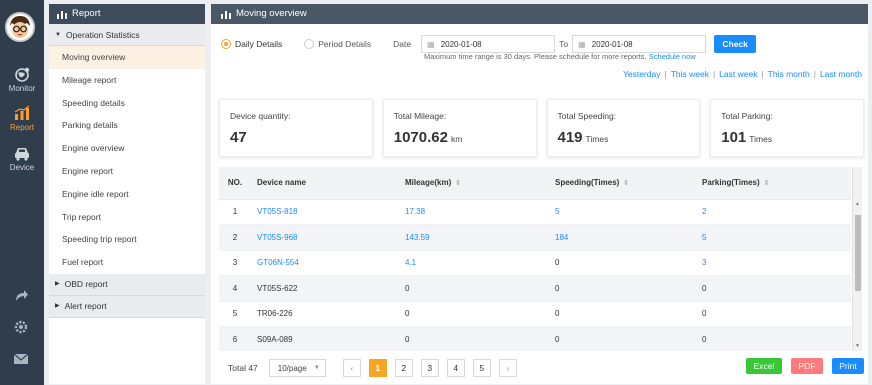  I want to click on date-to-value: 2020-01-08, so click(612, 44).